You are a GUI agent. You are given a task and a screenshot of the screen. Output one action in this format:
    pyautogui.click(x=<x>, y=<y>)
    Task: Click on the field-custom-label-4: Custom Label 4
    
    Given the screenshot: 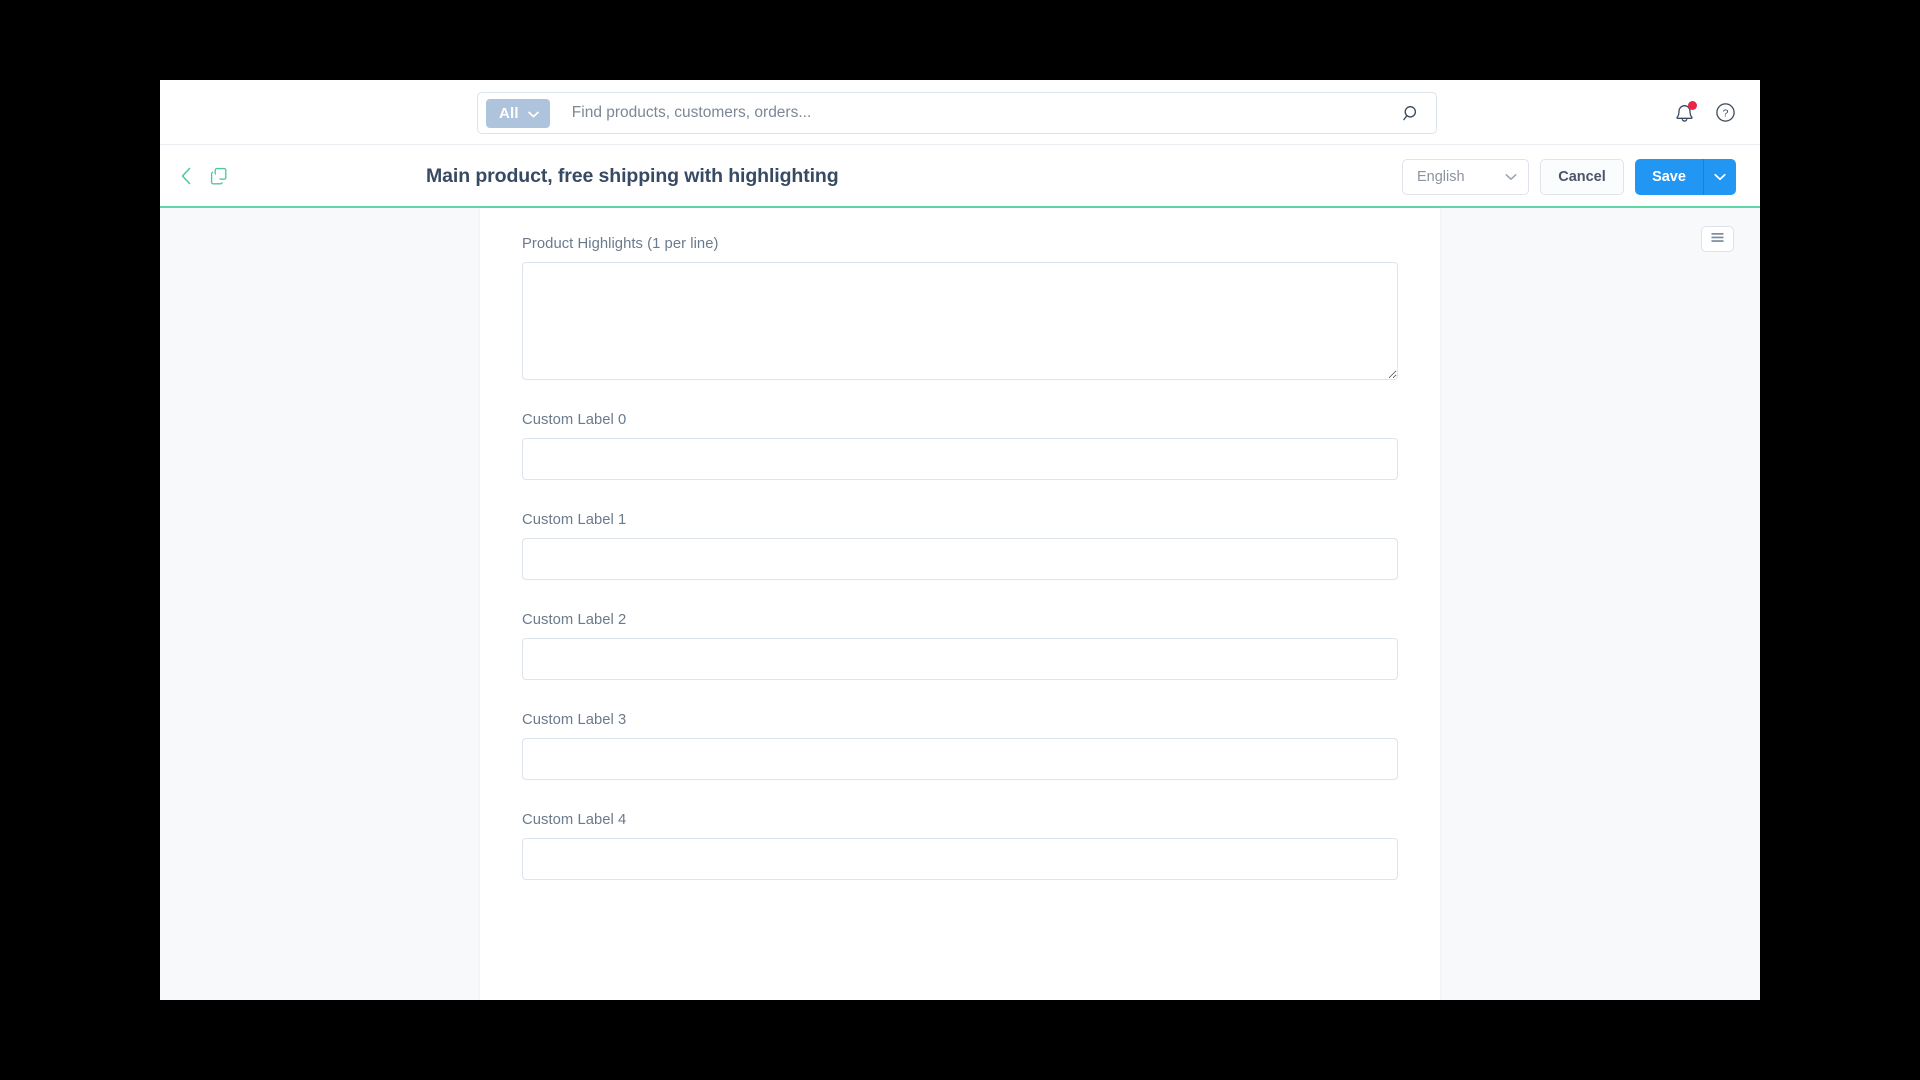 What is the action you would take?
    pyautogui.click(x=960, y=846)
    